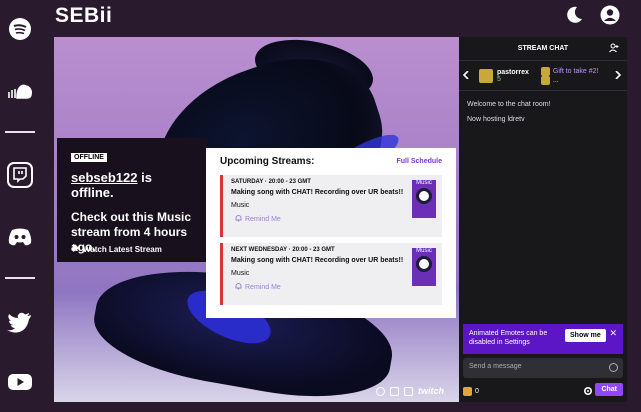 The width and height of the screenshot is (641, 412). Describe the element at coordinates (271, 182) in the screenshot. I see `stream-when: SATURDAY · 20:00 - 23 GMT` at that location.